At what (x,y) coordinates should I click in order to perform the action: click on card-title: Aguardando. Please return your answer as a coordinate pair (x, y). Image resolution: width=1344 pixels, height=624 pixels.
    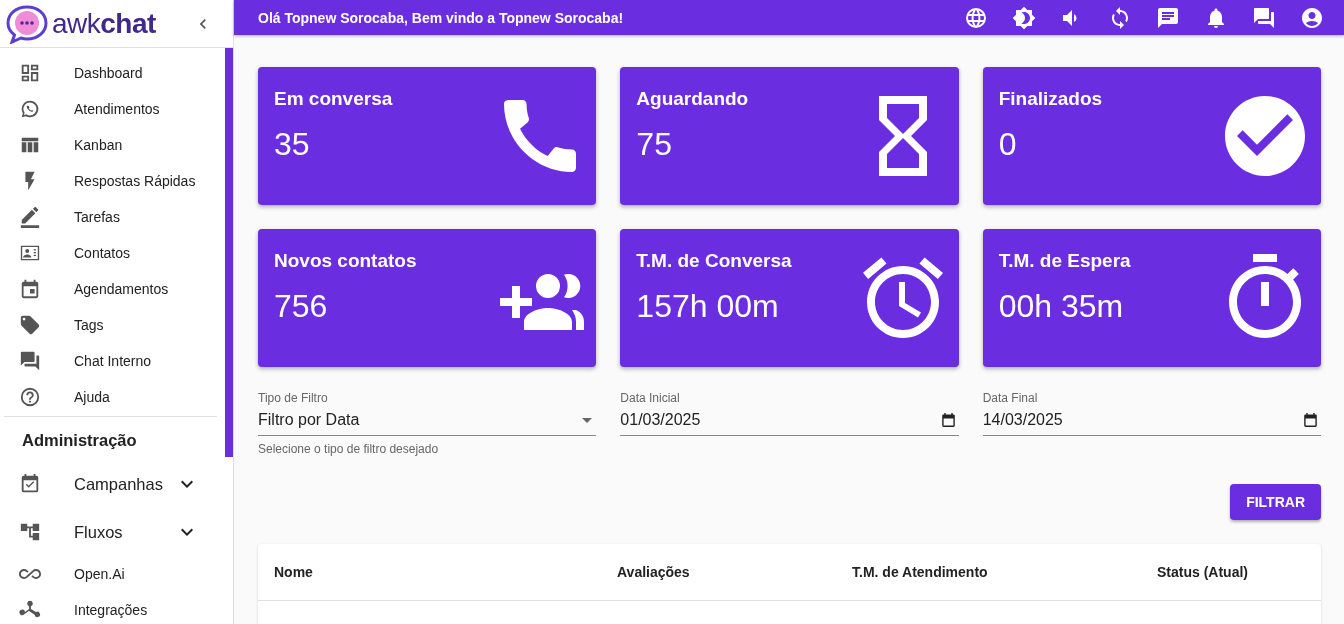
    Looking at the image, I should click on (692, 99).